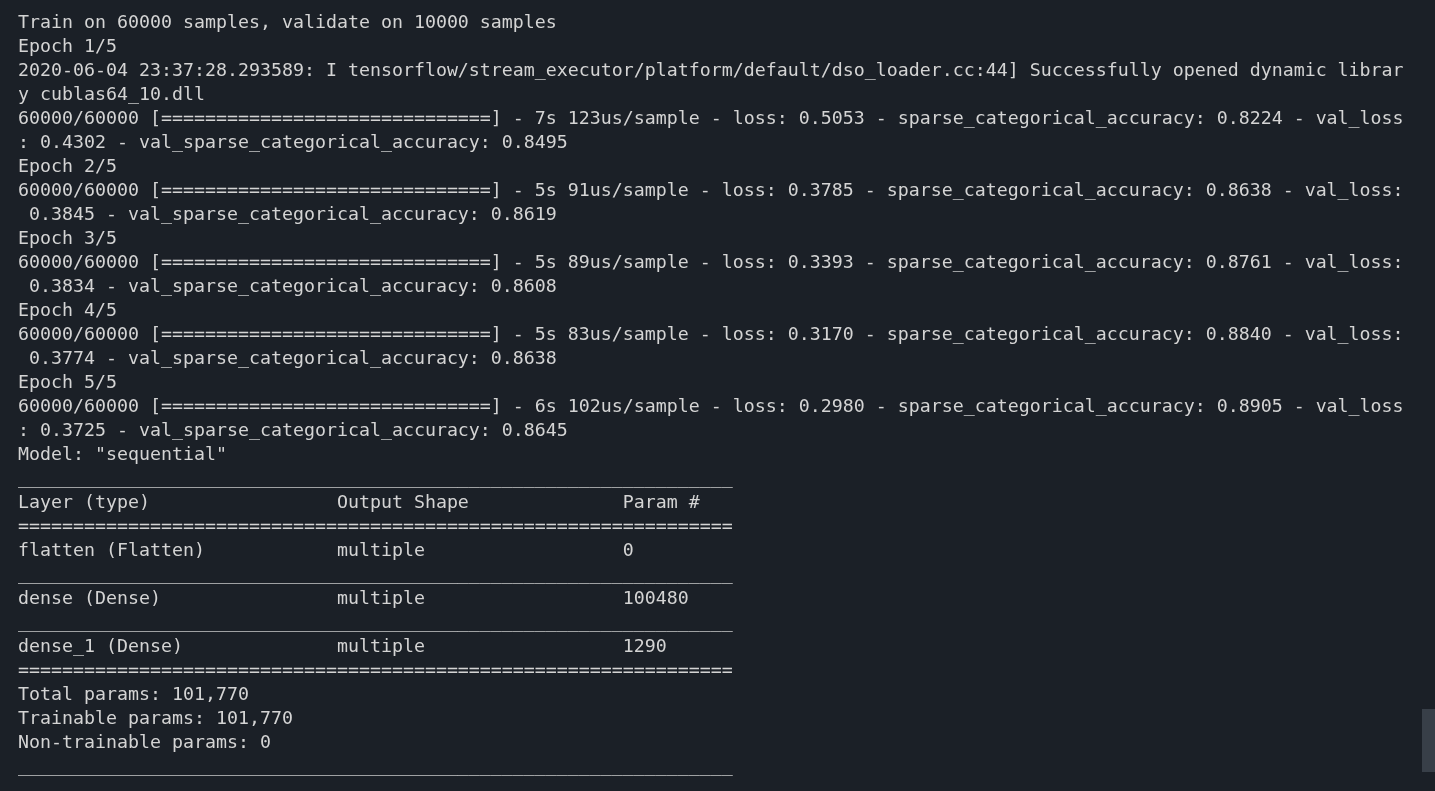 Image resolution: width=1435 pixels, height=791 pixels. Describe the element at coordinates (359, 502) in the screenshot. I see `terminal-line: Layer (type) Output Shape Param #` at that location.